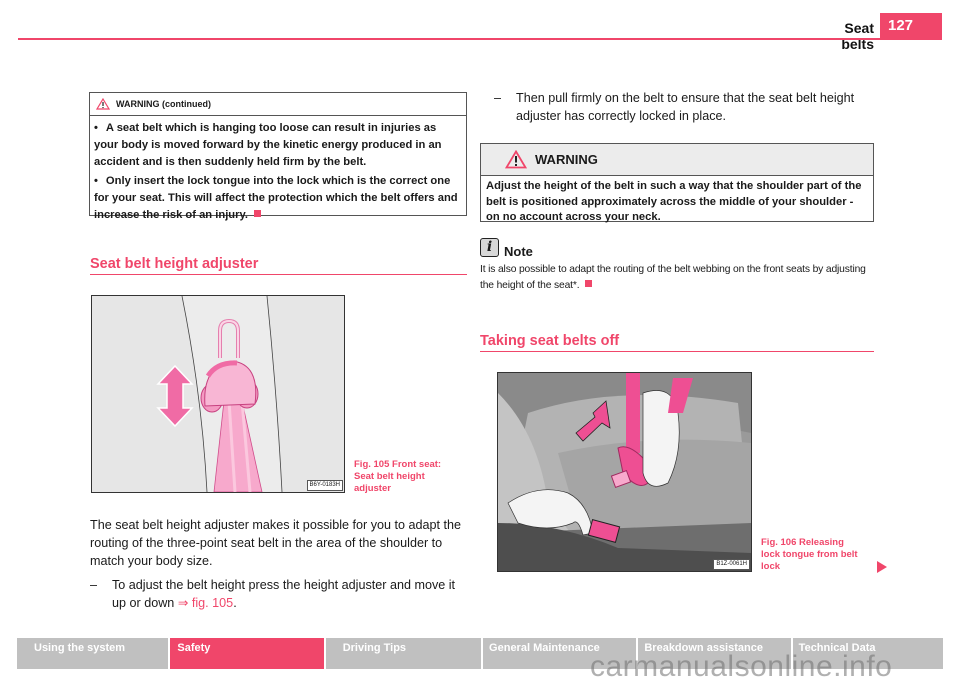 Image resolution: width=960 pixels, height=684 pixels. I want to click on nav-tab-using-the-system: Using the system, so click(93, 653).